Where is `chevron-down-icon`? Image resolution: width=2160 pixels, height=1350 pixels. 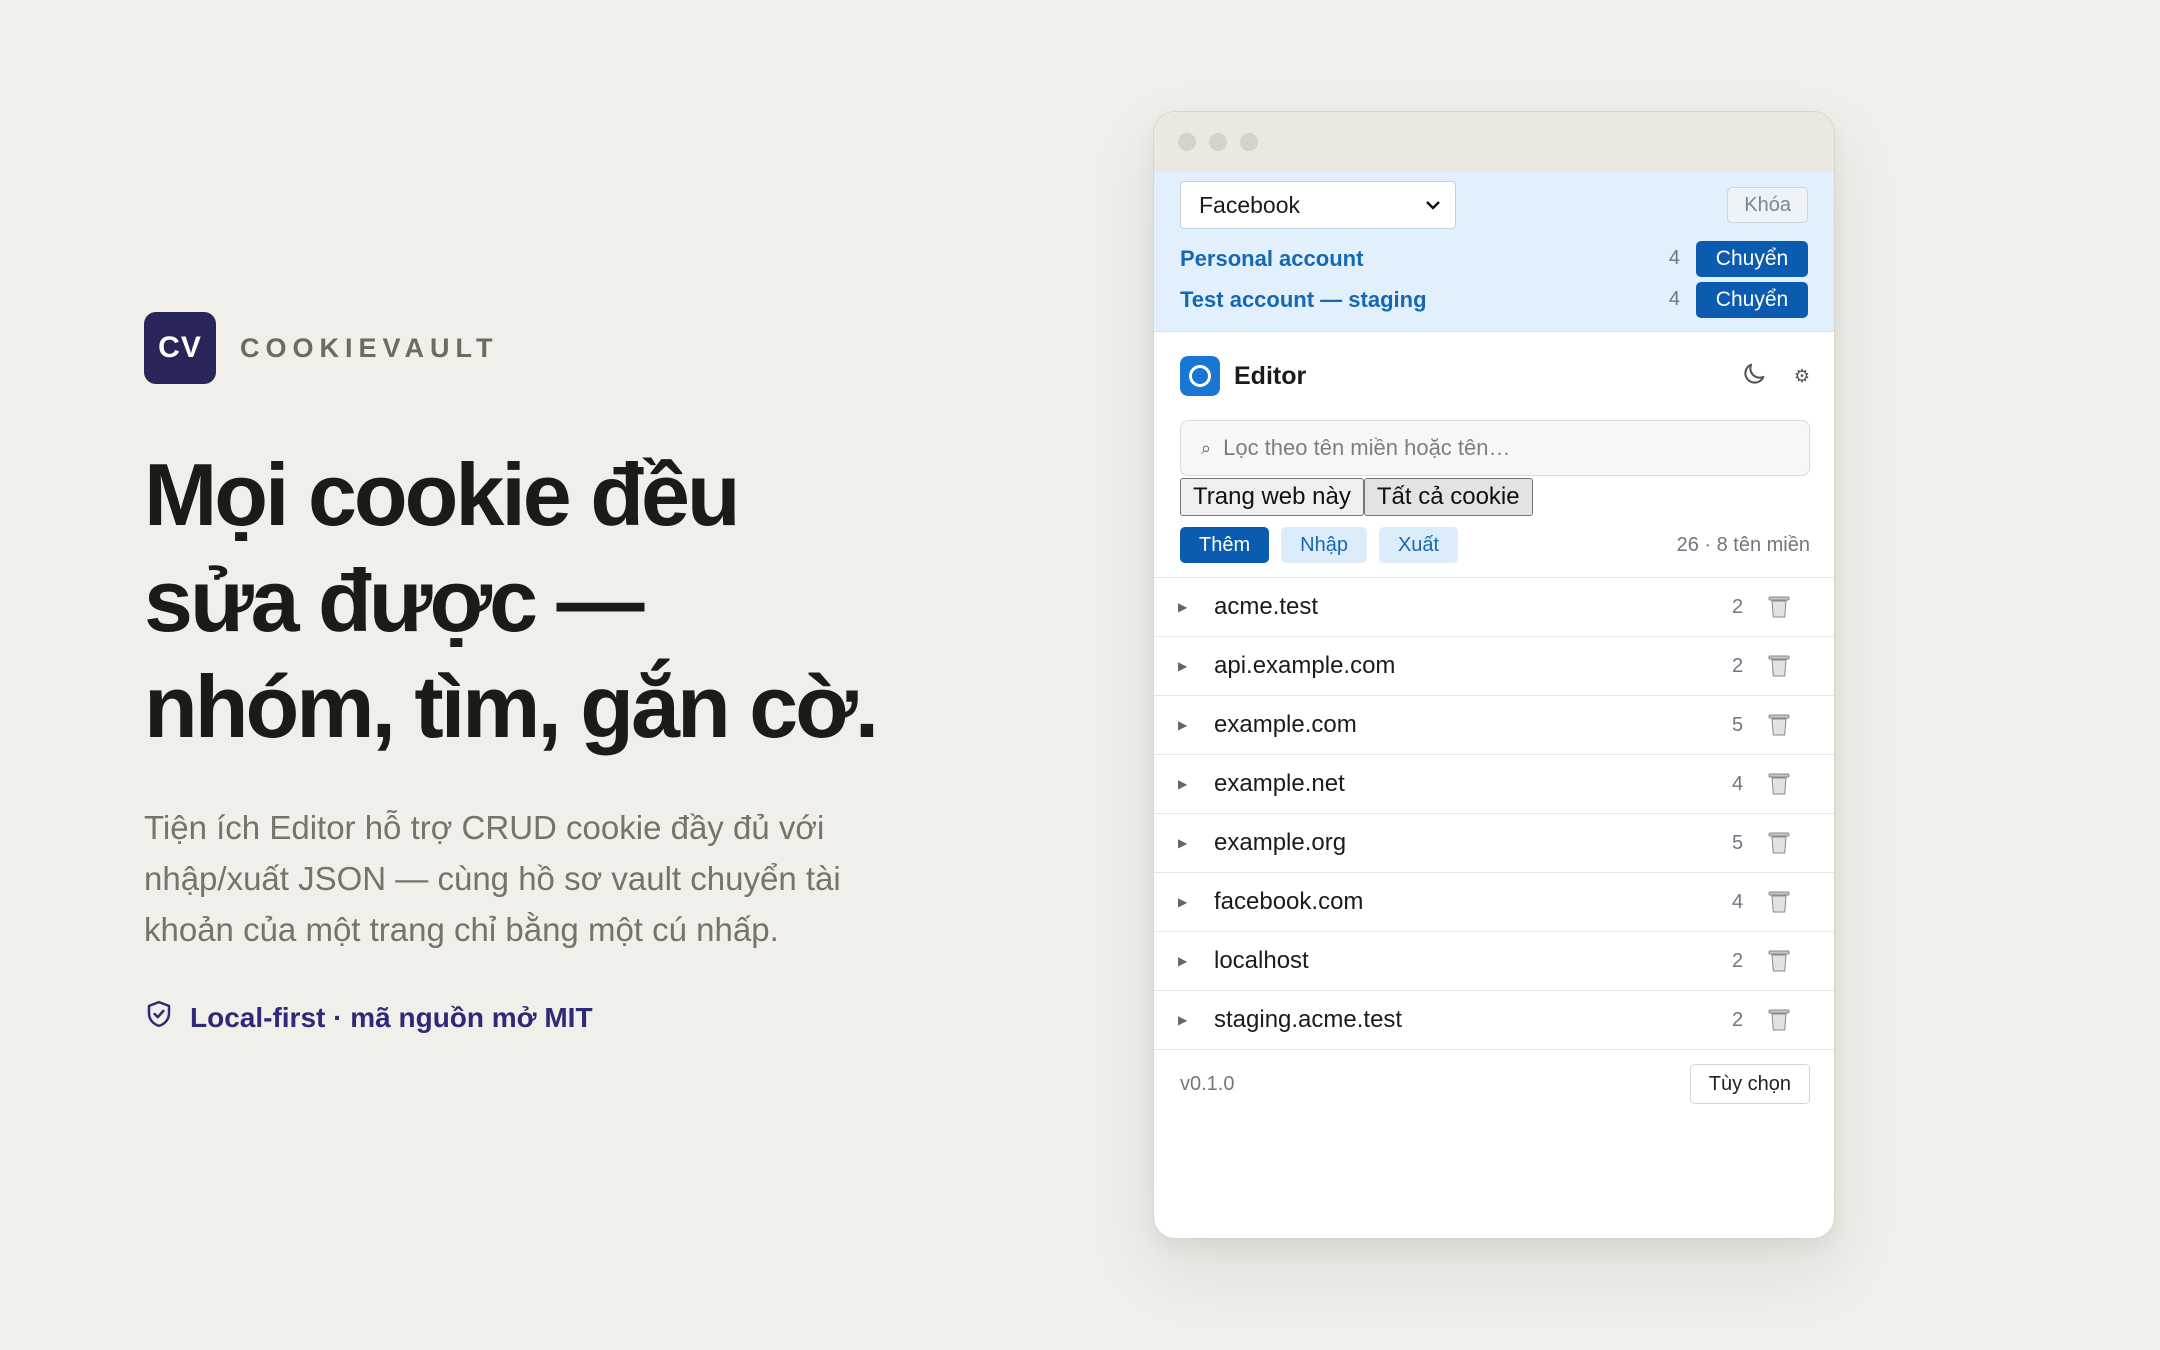 chevron-down-icon is located at coordinates (1433, 205).